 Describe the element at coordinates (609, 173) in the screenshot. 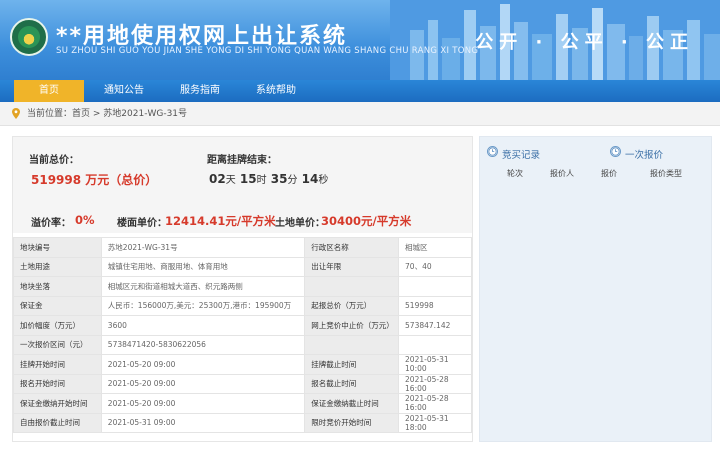

I see `column-bid: 报价` at that location.